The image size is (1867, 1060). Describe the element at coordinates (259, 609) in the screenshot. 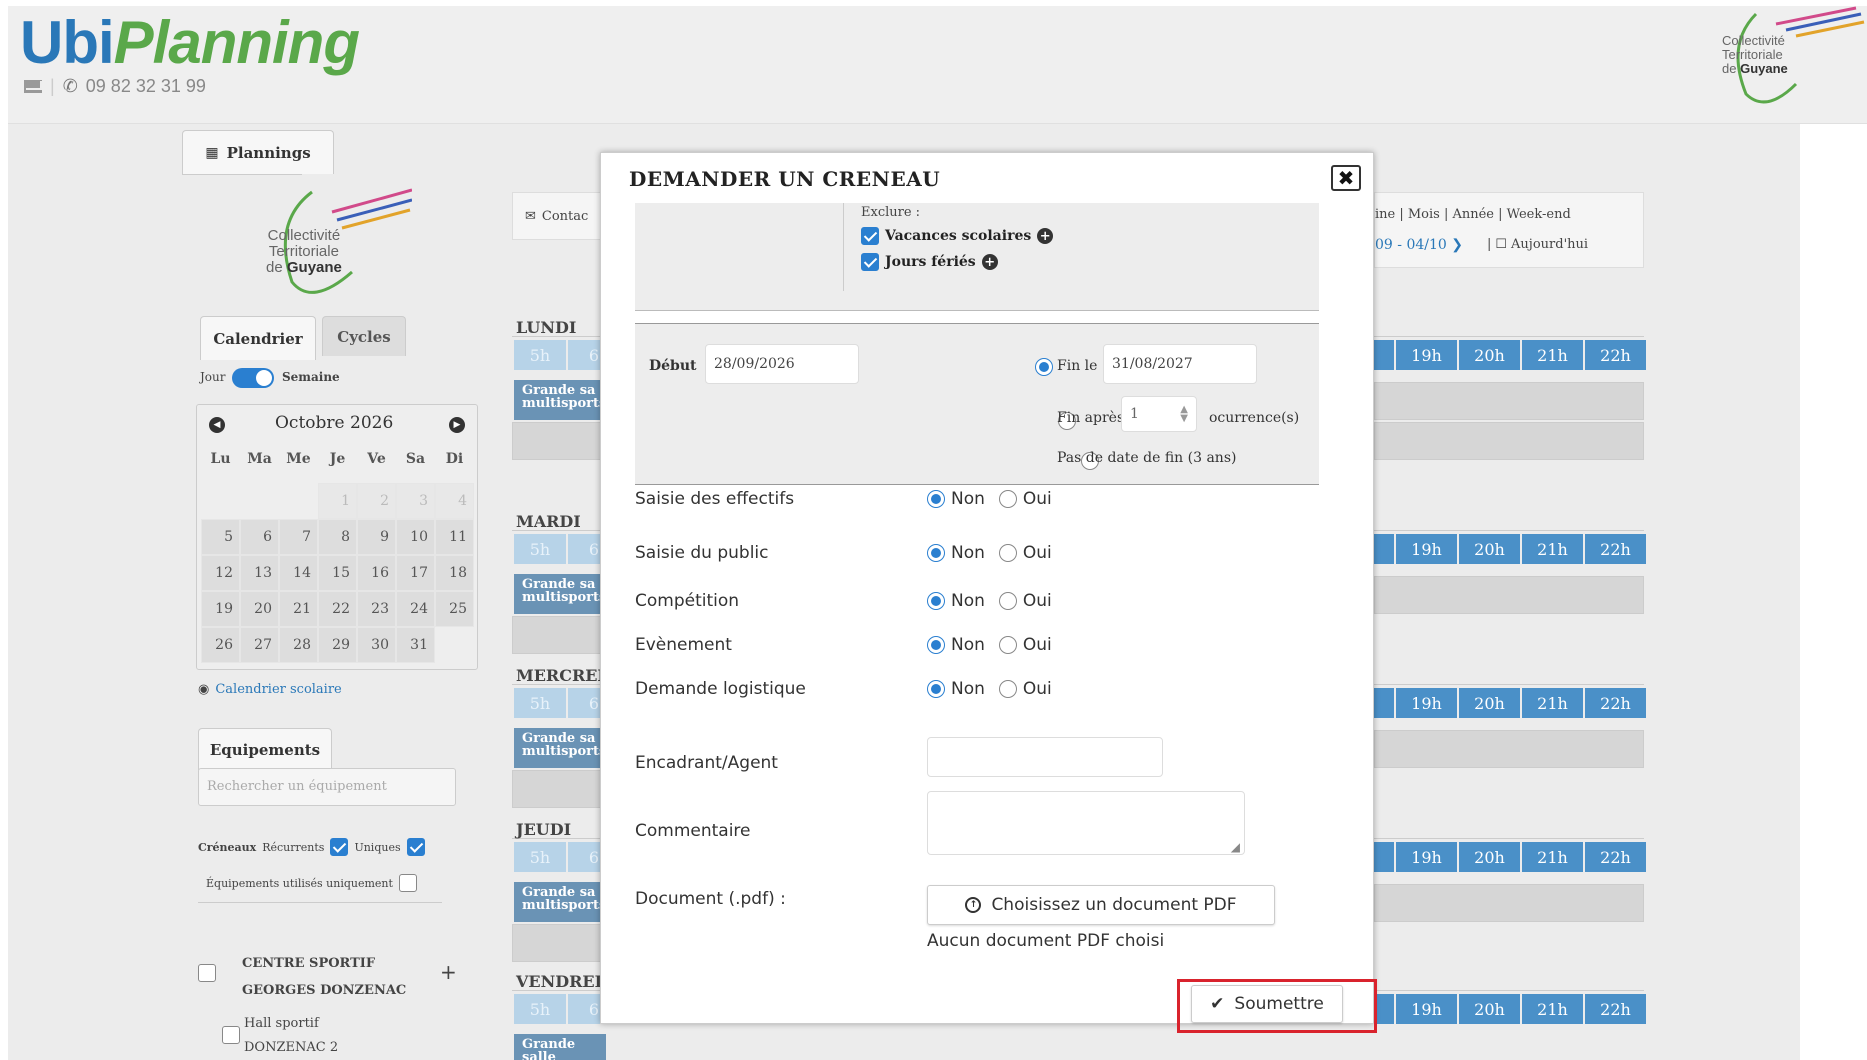

I see `calendar-day: 20` at that location.